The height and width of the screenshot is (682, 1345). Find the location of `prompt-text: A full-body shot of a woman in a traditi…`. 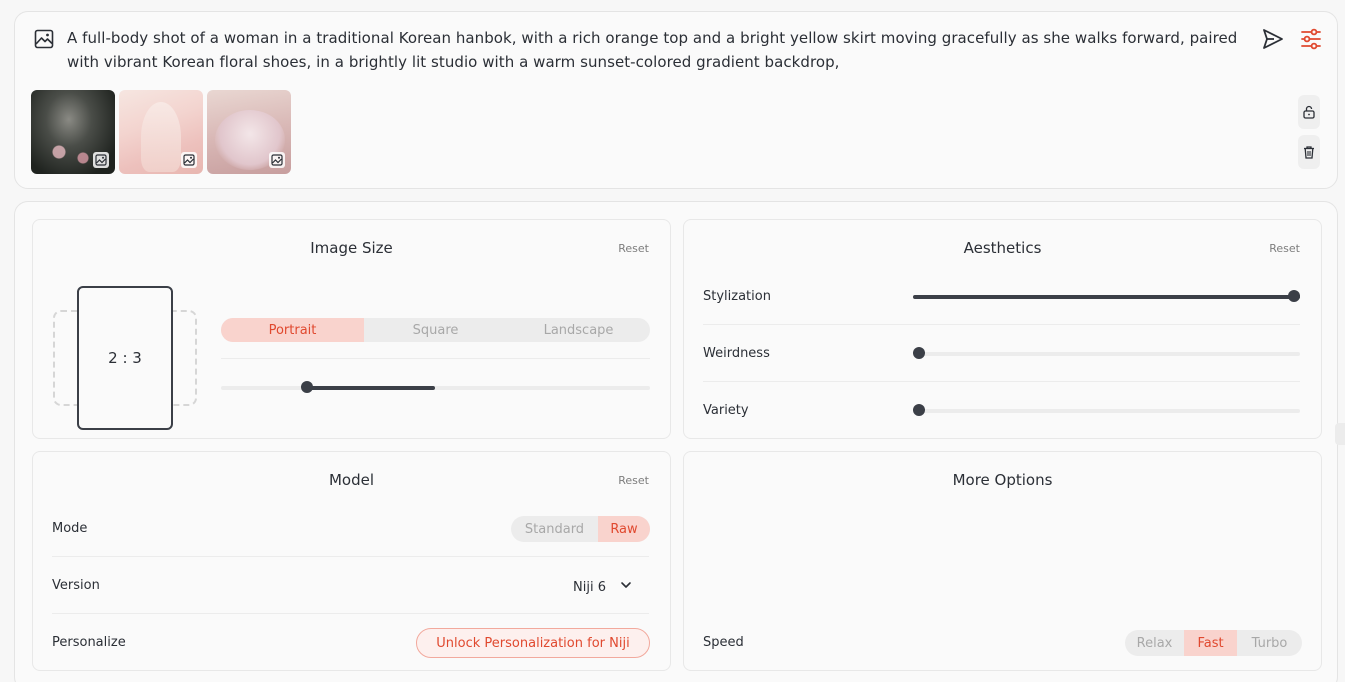

prompt-text: A full-body shot of a woman in a traditi… is located at coordinates (657, 50).